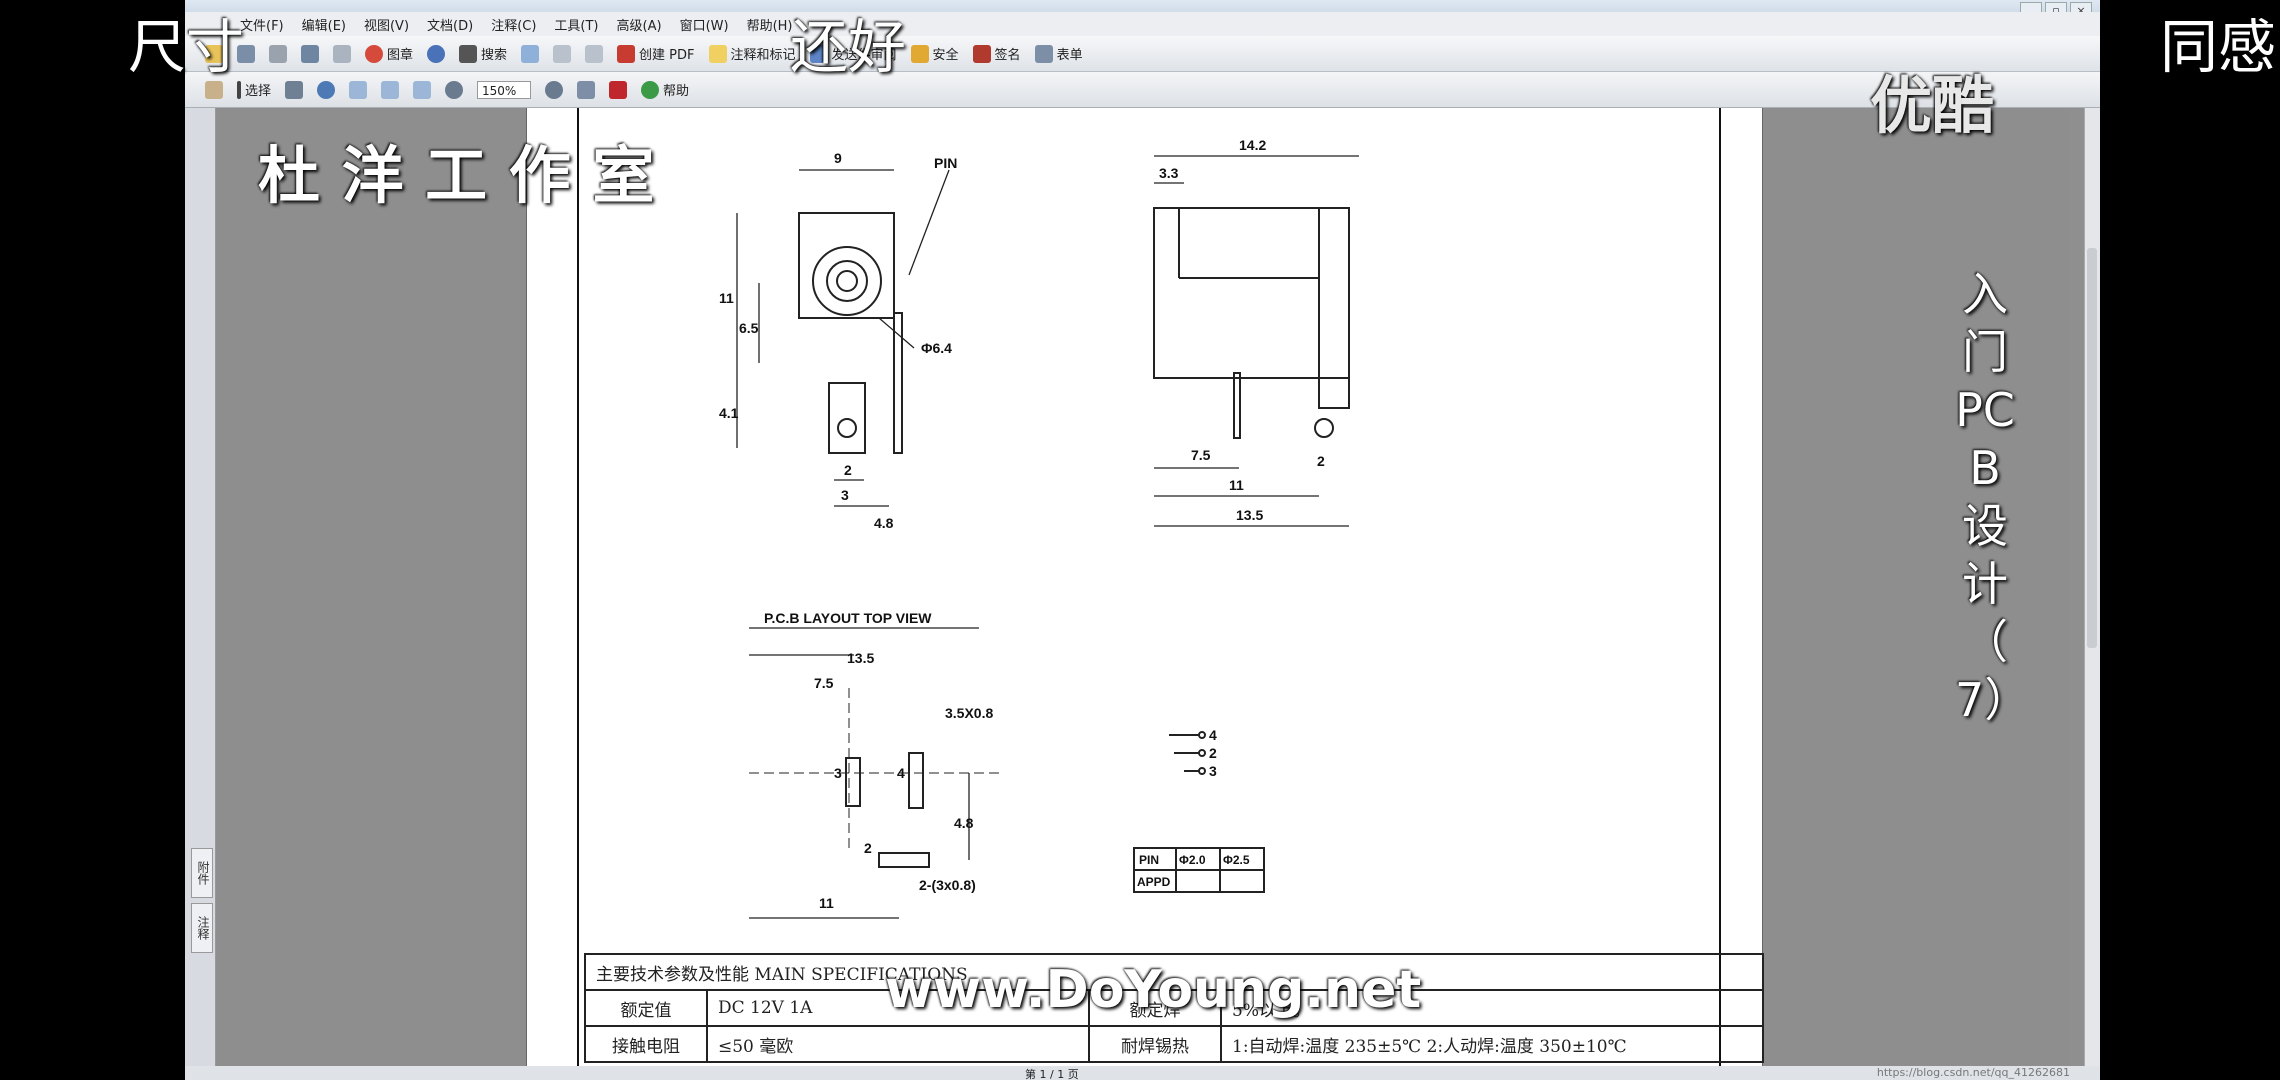 The width and height of the screenshot is (2280, 1080). Describe the element at coordinates (945, 163) in the screenshot. I see `pin-callout: PIN` at that location.